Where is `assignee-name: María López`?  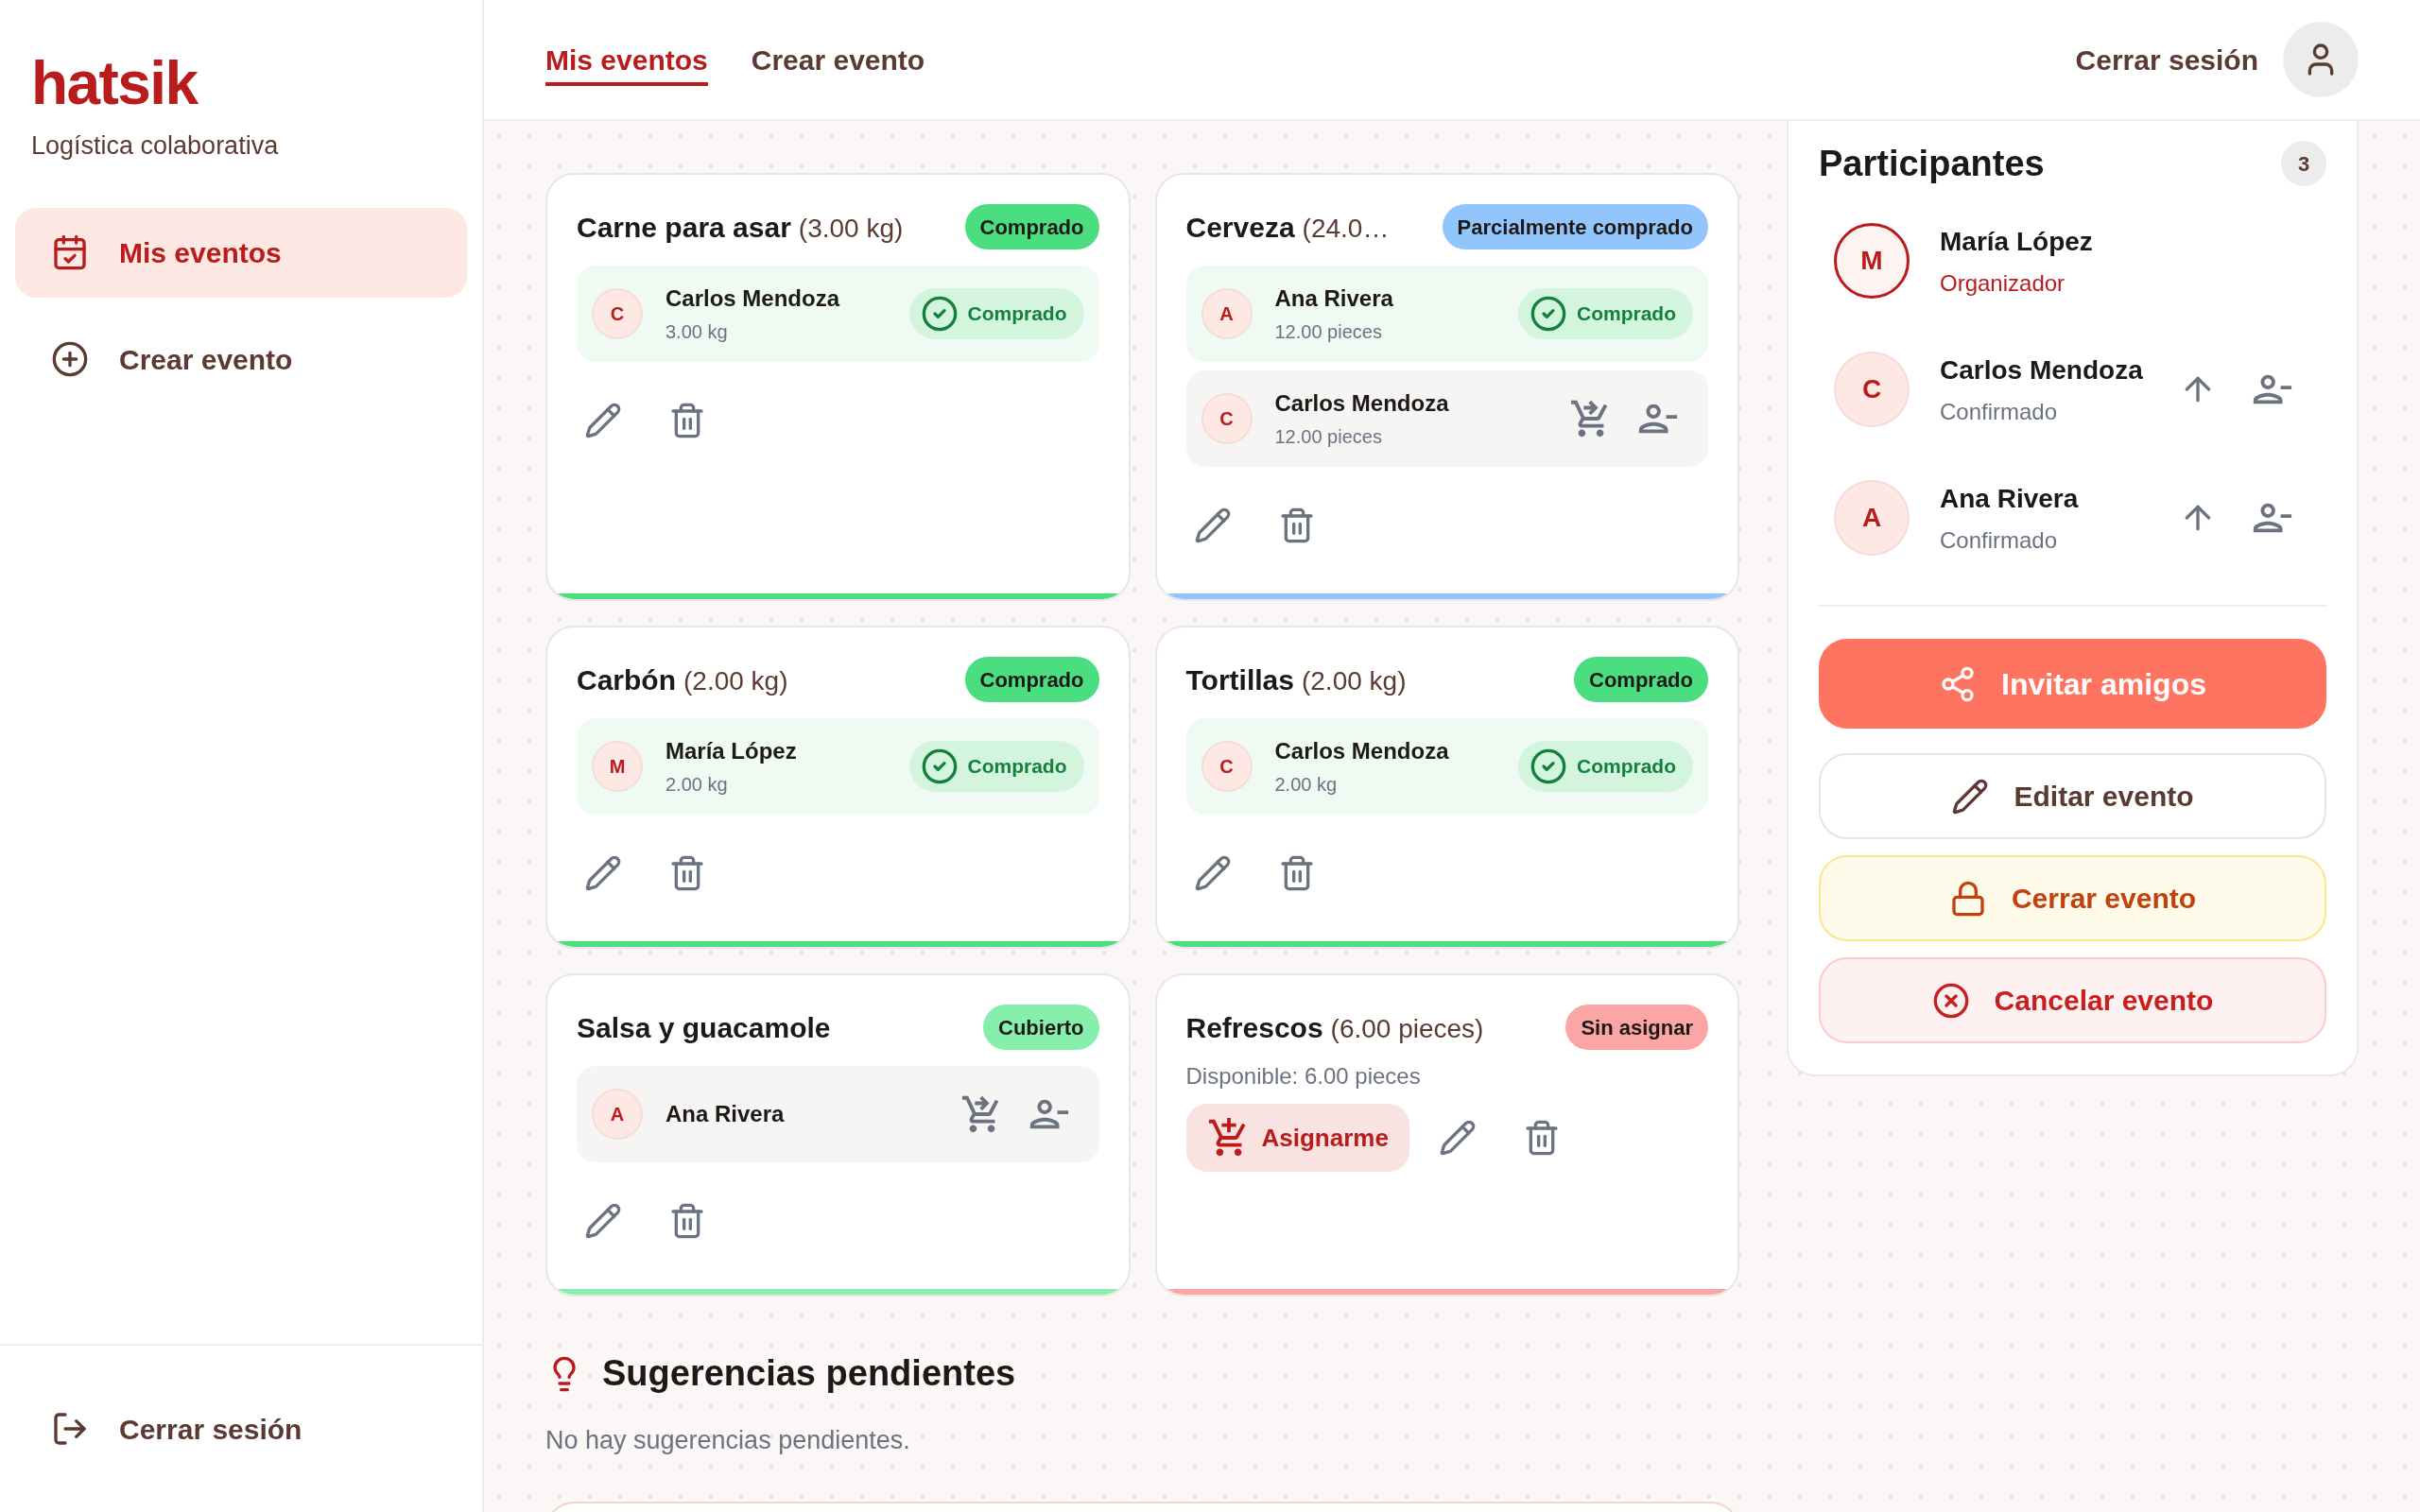 assignee-name: María López is located at coordinates (732, 750).